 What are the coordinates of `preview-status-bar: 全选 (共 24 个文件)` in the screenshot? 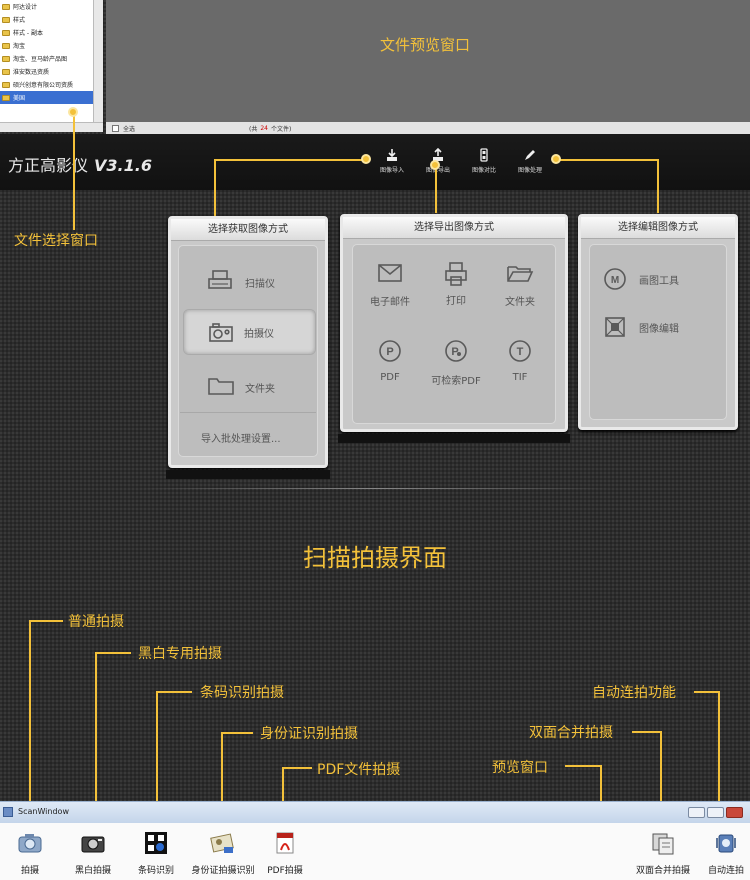 It's located at (428, 128).